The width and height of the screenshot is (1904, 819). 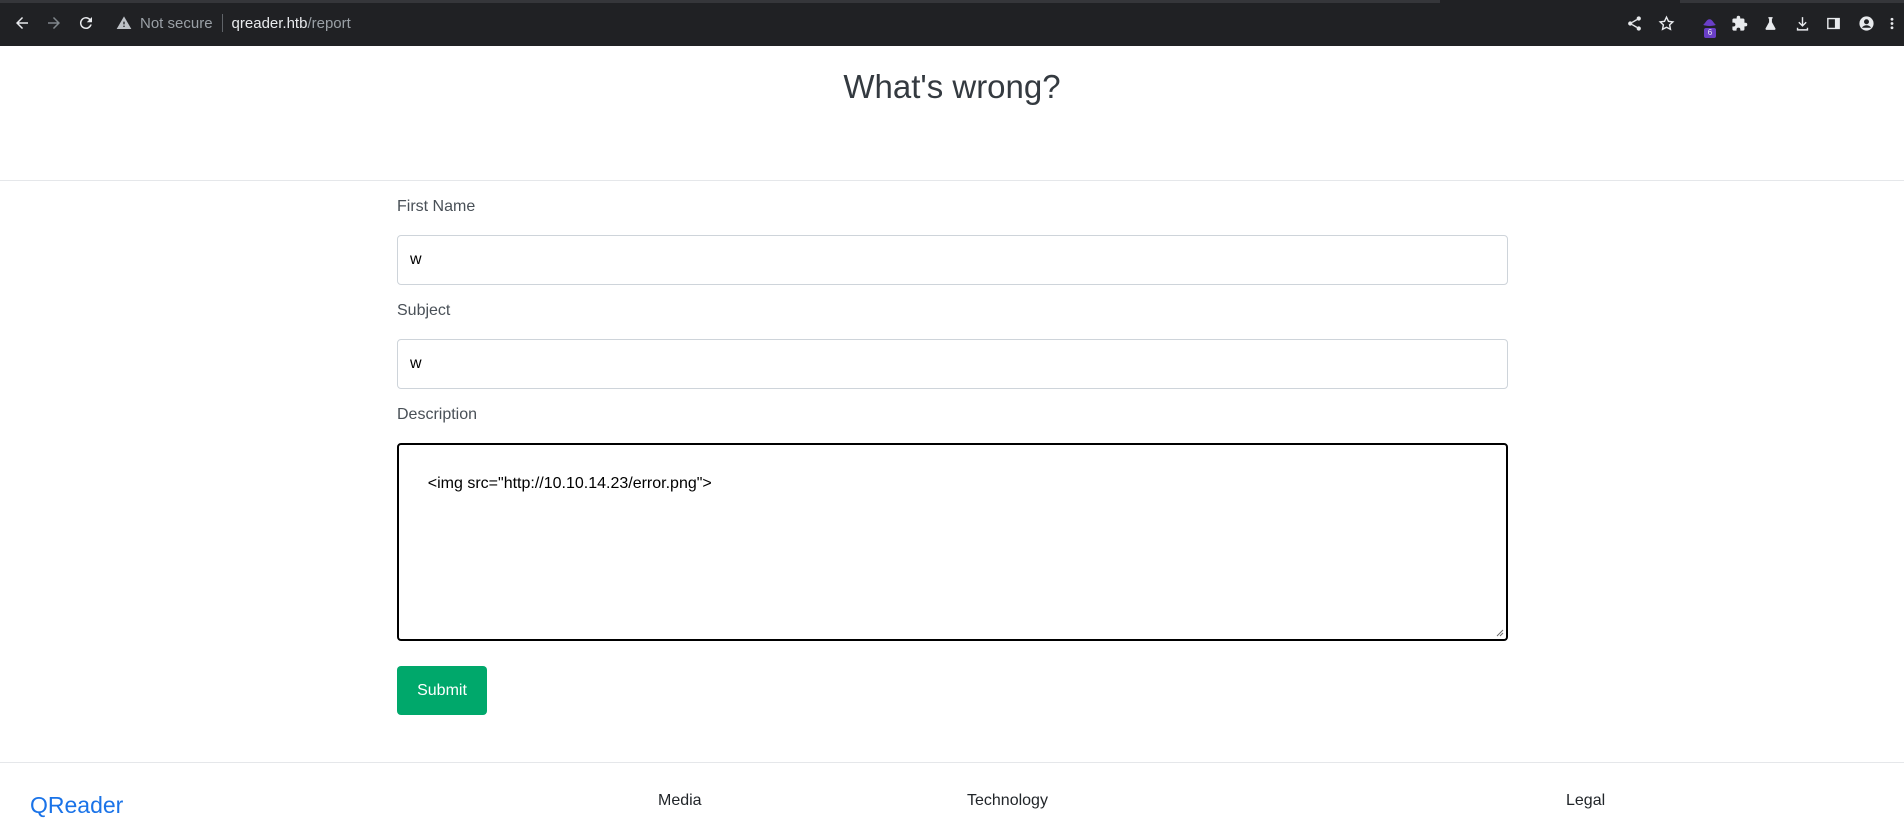 I want to click on share-button, so click(x=1634, y=23).